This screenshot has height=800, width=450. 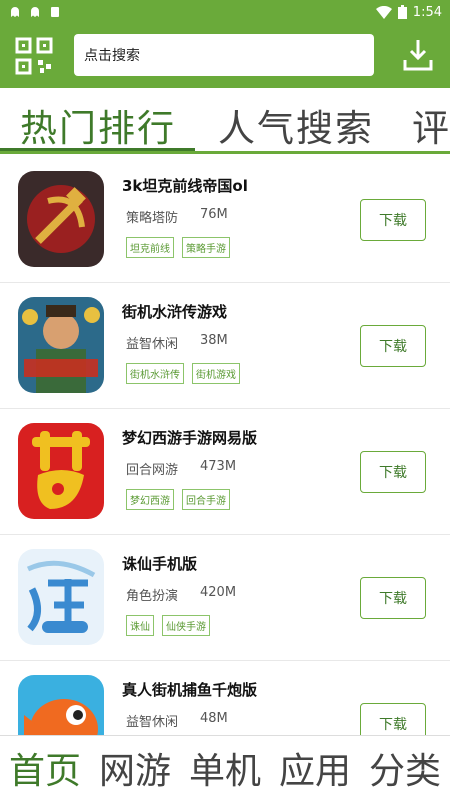 I want to click on sd-card-icon, so click(x=55, y=12).